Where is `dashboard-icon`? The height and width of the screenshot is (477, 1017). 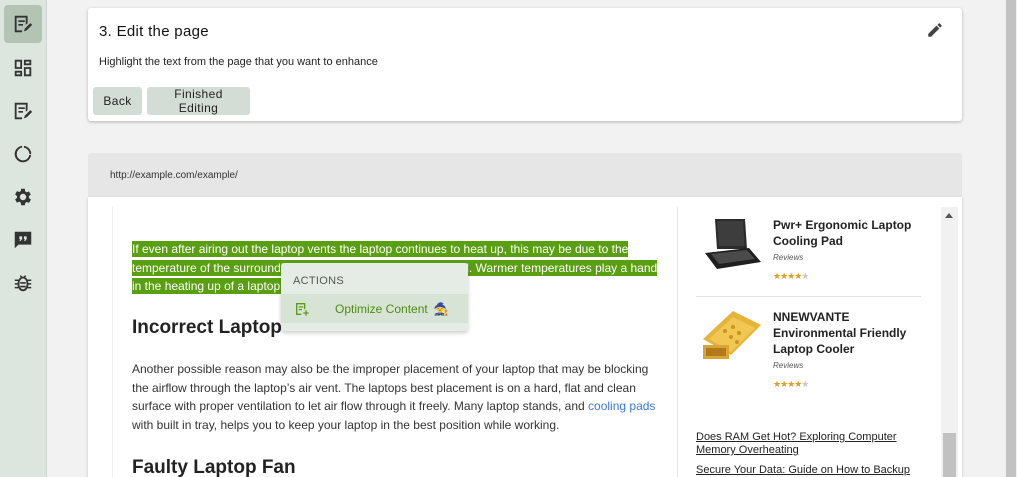
dashboard-icon is located at coordinates (23, 68).